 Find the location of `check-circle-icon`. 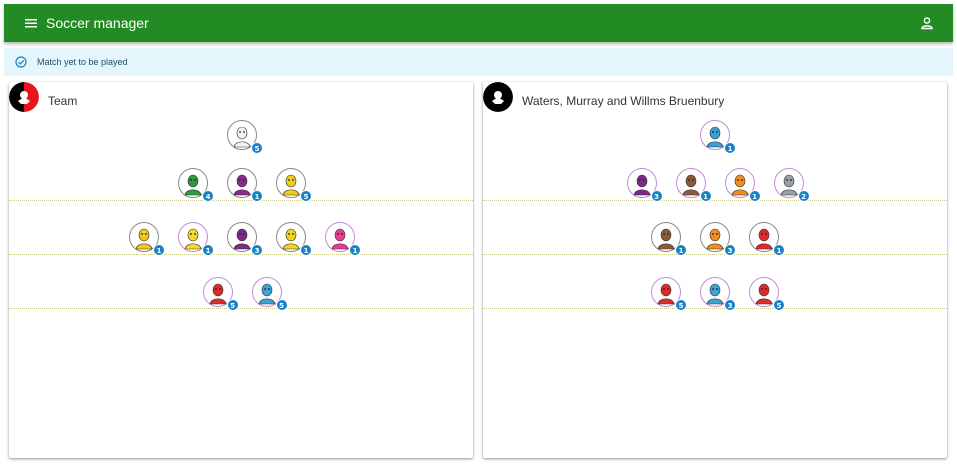

check-circle-icon is located at coordinates (21, 62).